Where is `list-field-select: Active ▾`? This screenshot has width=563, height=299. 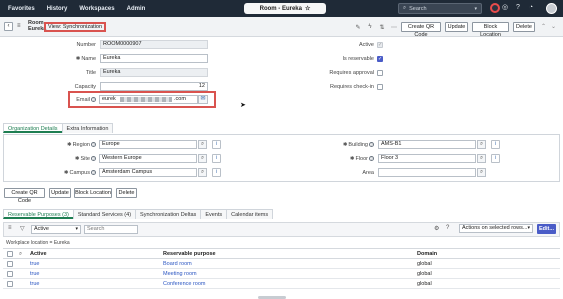
list-field-select: Active ▾ is located at coordinates (56, 229).